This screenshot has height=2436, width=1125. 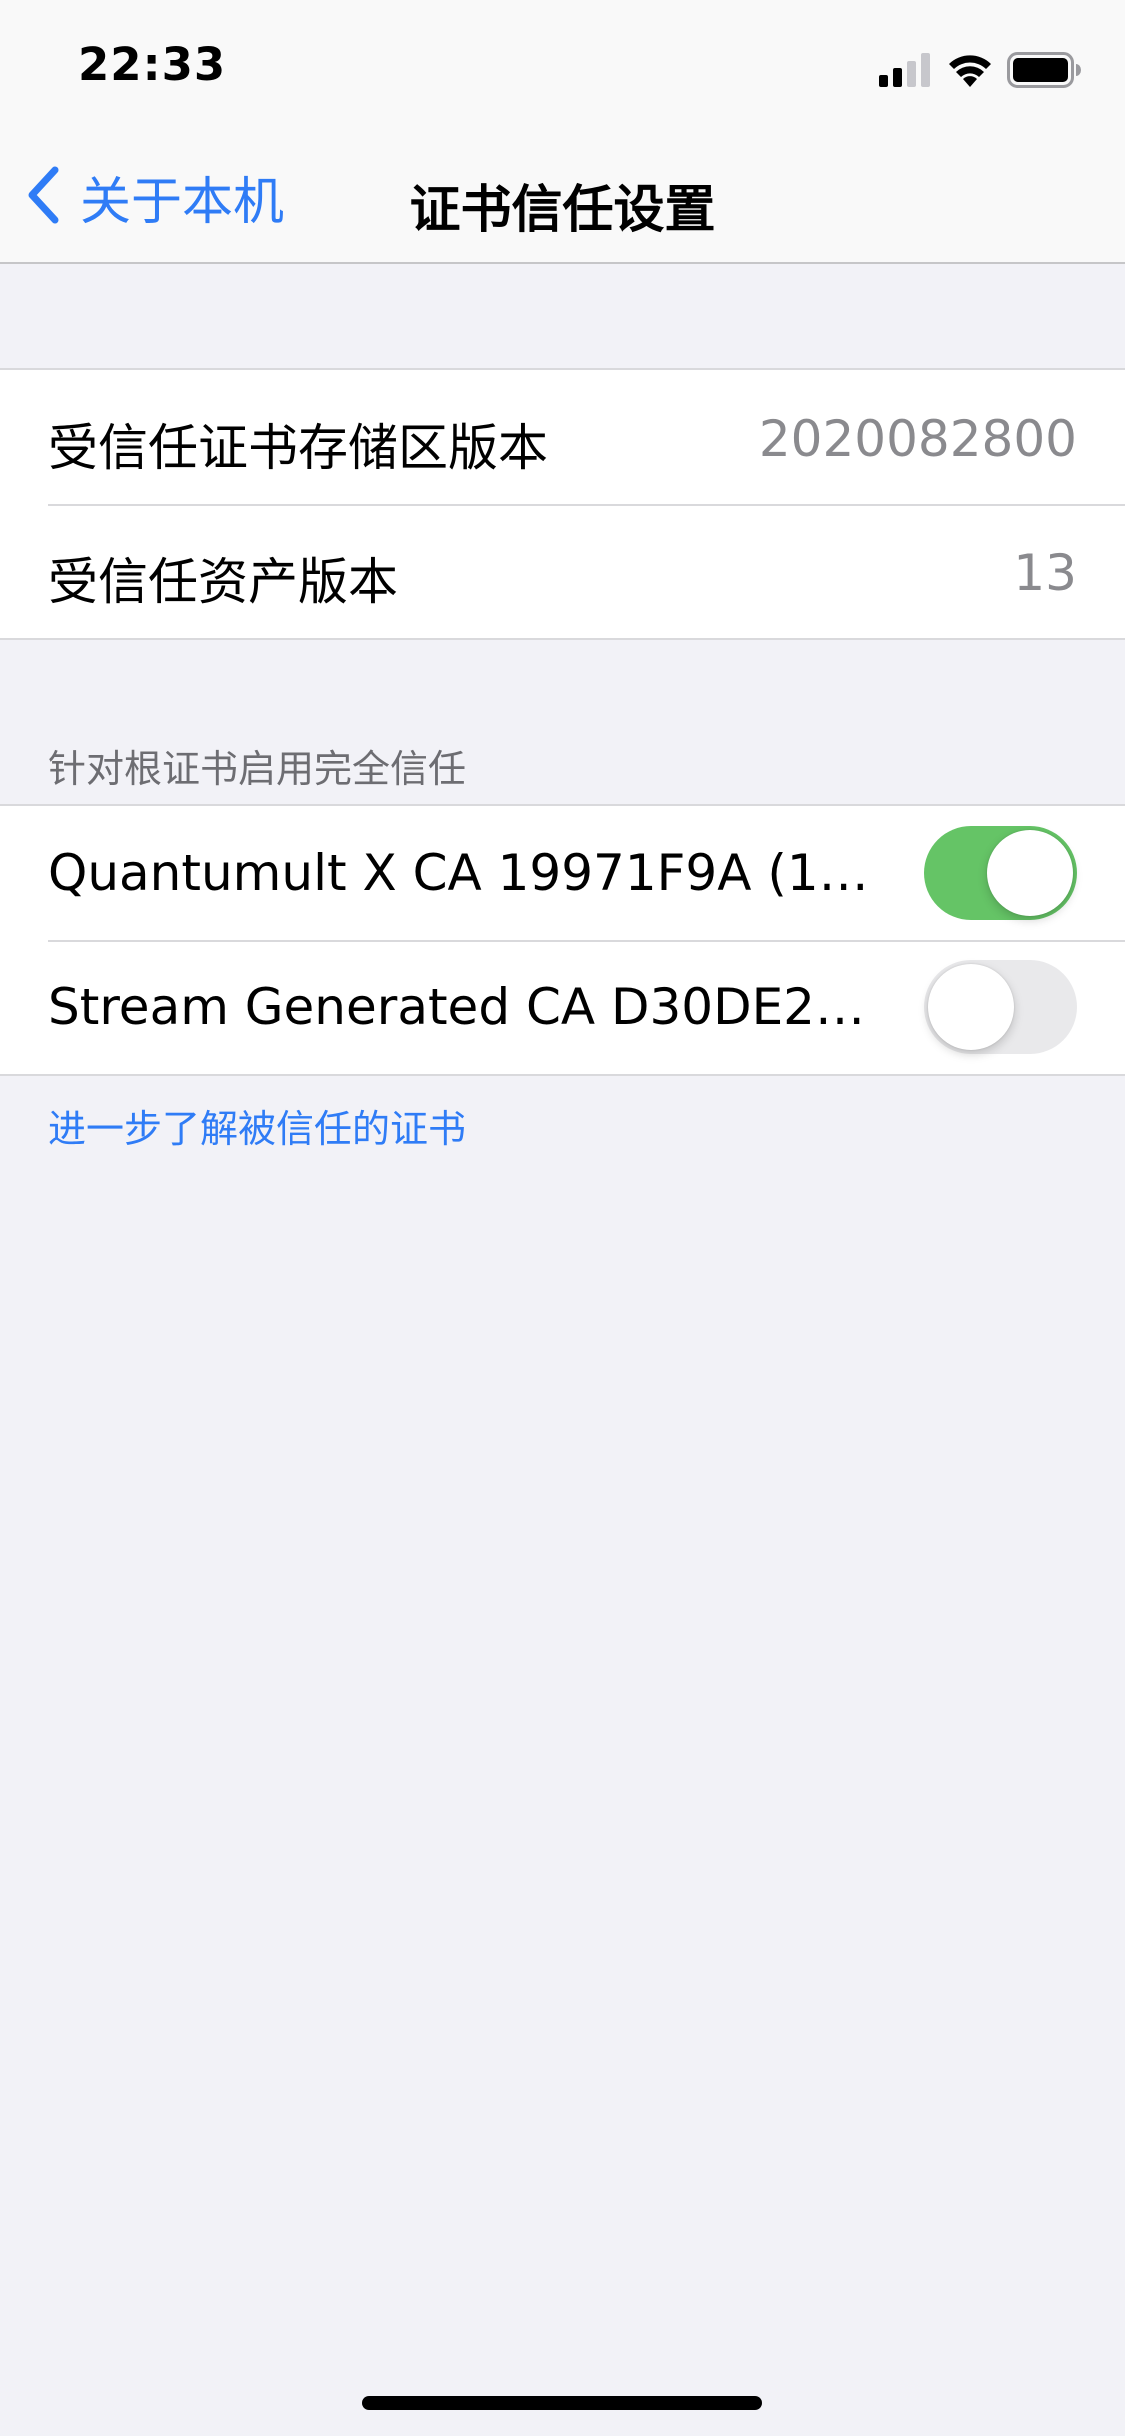 What do you see at coordinates (562, 2403) in the screenshot?
I see `home-indicator` at bounding box center [562, 2403].